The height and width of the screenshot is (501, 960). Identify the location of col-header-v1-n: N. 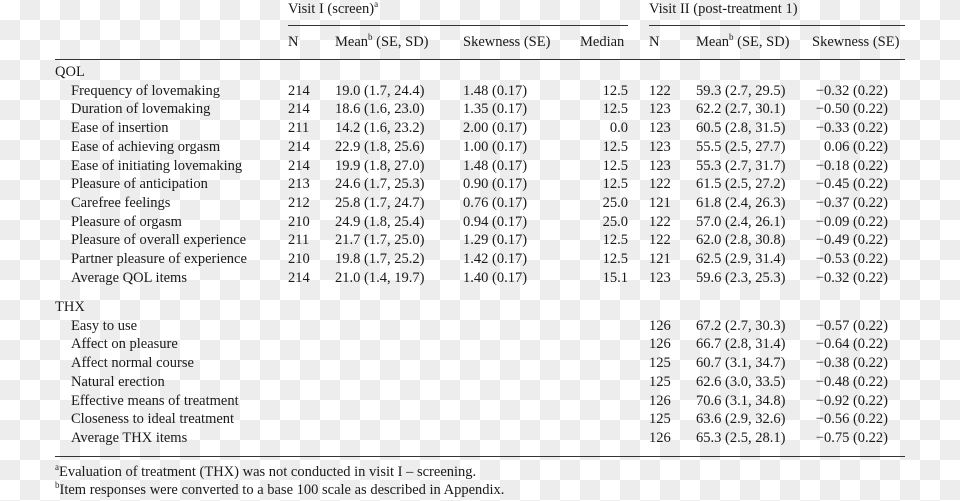
(293, 42).